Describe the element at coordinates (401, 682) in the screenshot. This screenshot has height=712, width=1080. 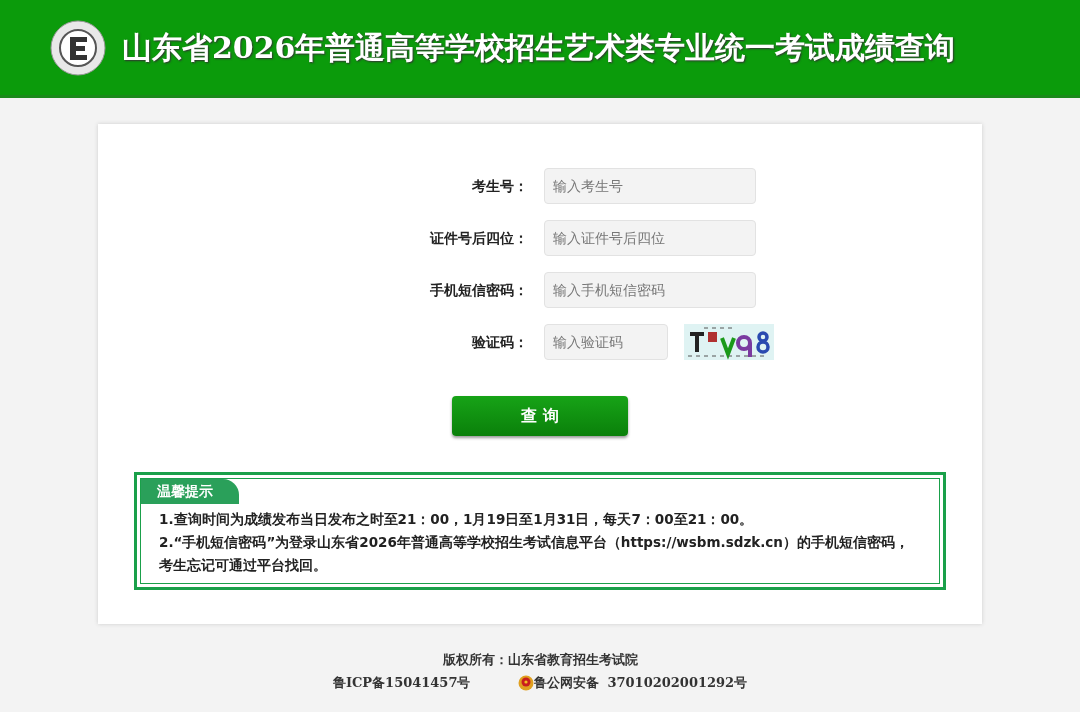
I see `icp-link: 鲁ICP备15041457号` at that location.